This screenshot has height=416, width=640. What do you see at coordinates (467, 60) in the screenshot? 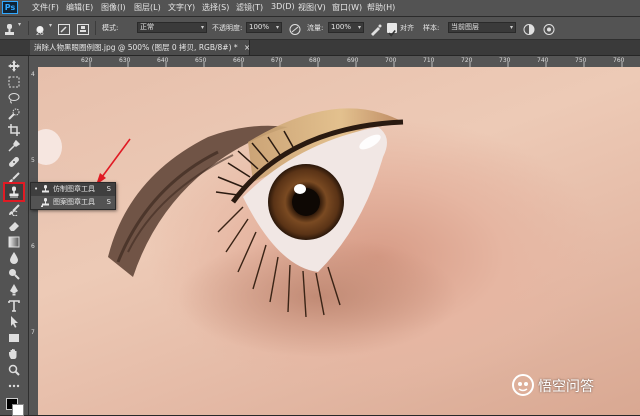
I see `ruler-label: 720` at bounding box center [467, 60].